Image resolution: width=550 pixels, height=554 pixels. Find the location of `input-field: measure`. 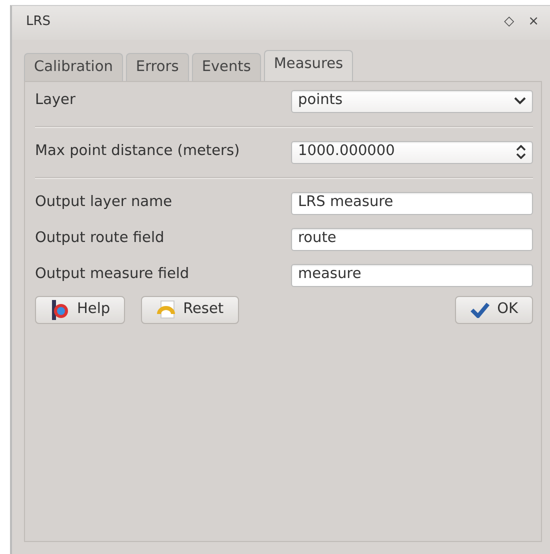

input-field: measure is located at coordinates (412, 275).